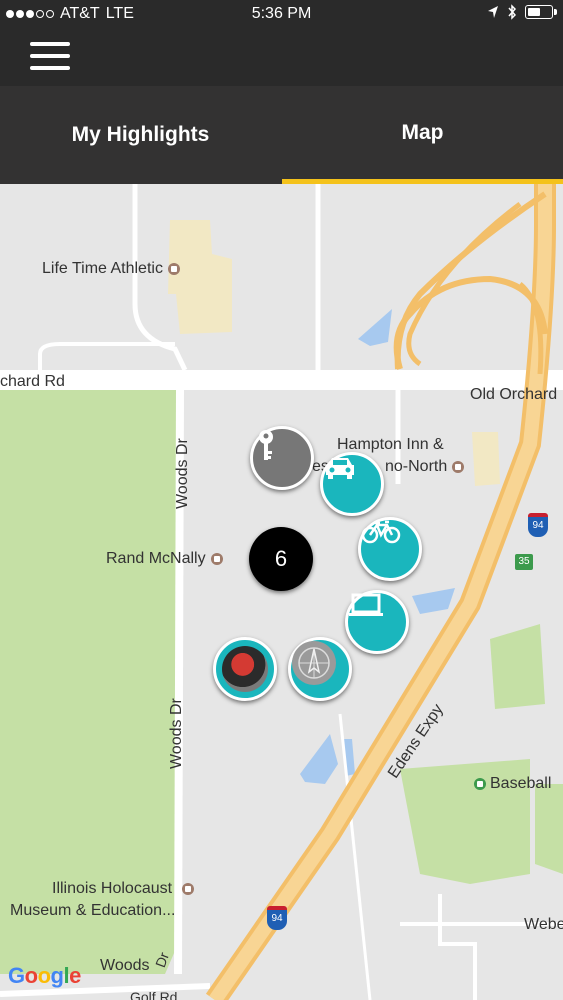 The width and height of the screenshot is (563, 1000). What do you see at coordinates (543, 924) in the screenshot?
I see `map-label-weber: Webe` at bounding box center [543, 924].